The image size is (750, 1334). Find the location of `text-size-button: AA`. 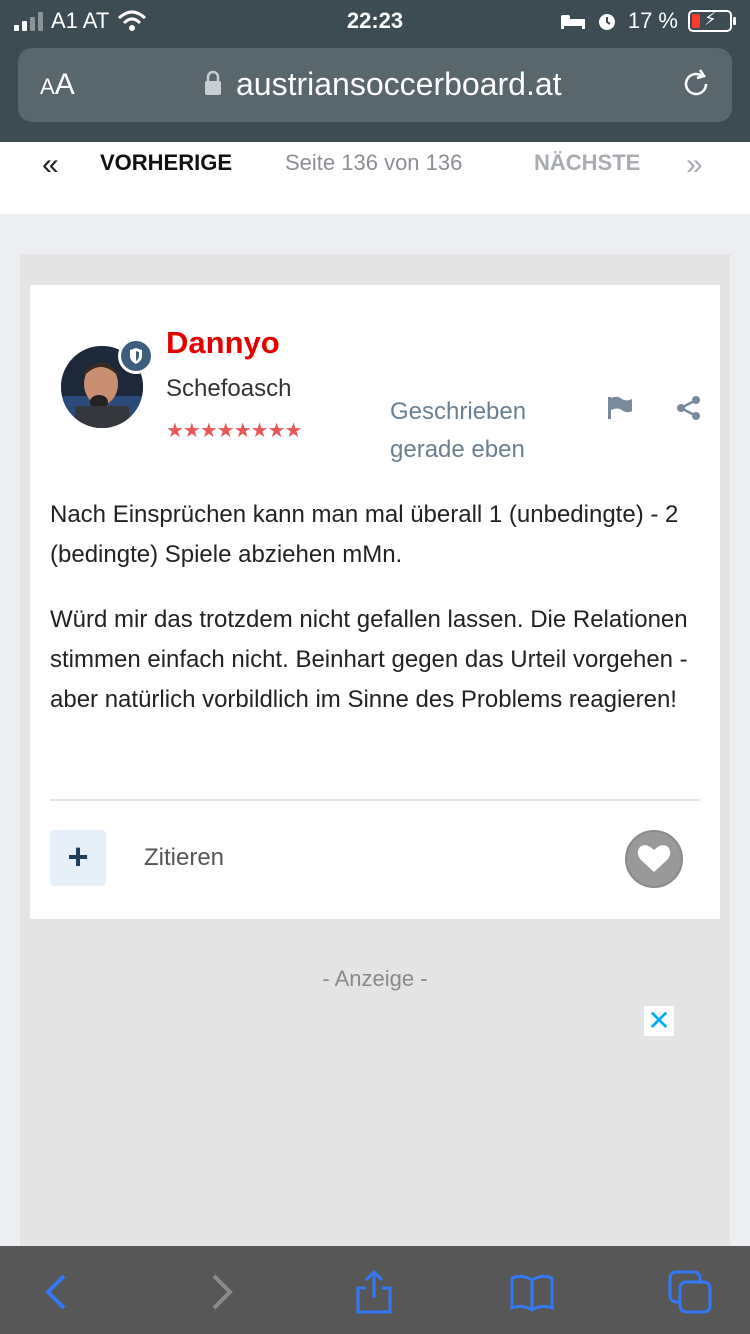

text-size-button: AA is located at coordinates (57, 85).